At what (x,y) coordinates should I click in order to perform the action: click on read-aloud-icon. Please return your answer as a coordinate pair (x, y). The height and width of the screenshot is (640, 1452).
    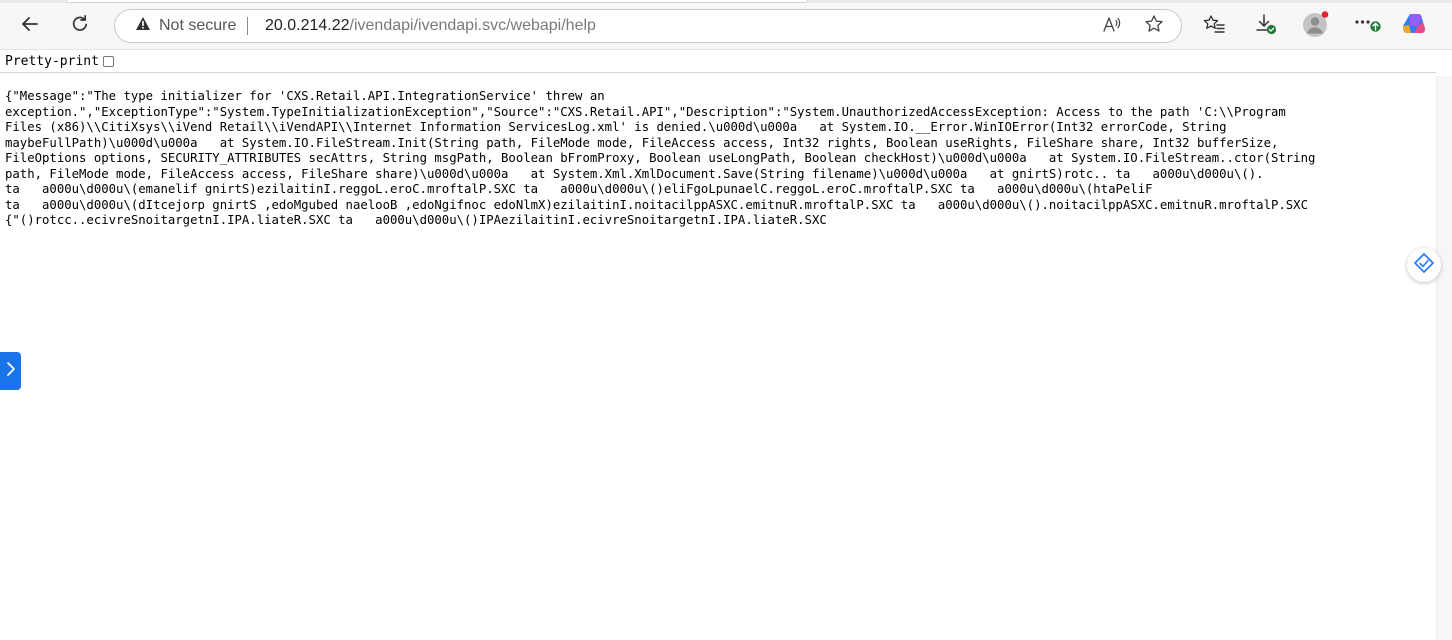
    Looking at the image, I should click on (1112, 26).